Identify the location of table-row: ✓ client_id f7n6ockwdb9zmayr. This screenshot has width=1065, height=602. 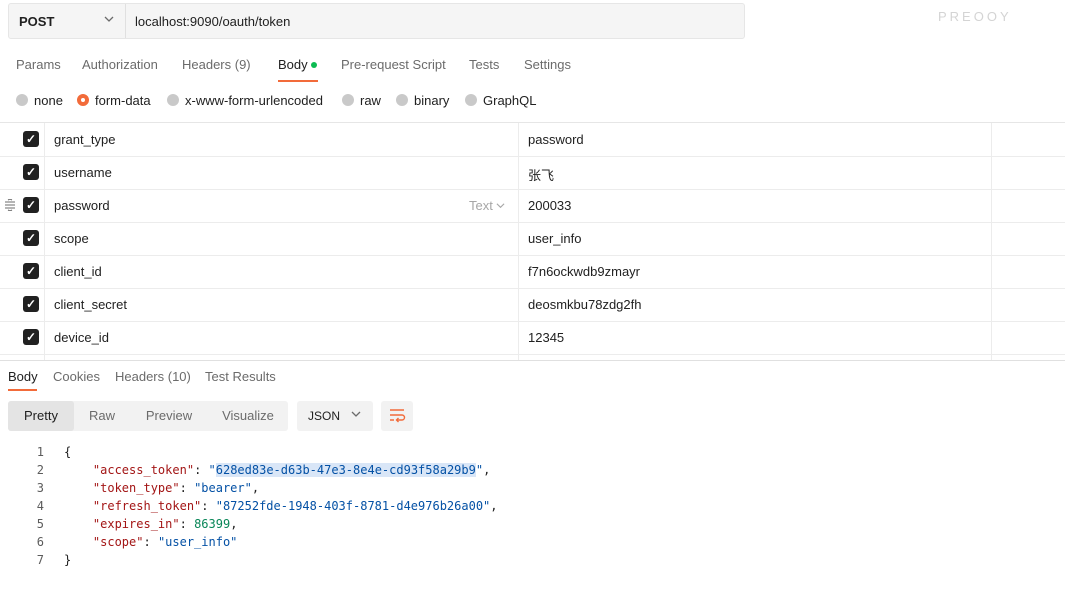
(532, 272).